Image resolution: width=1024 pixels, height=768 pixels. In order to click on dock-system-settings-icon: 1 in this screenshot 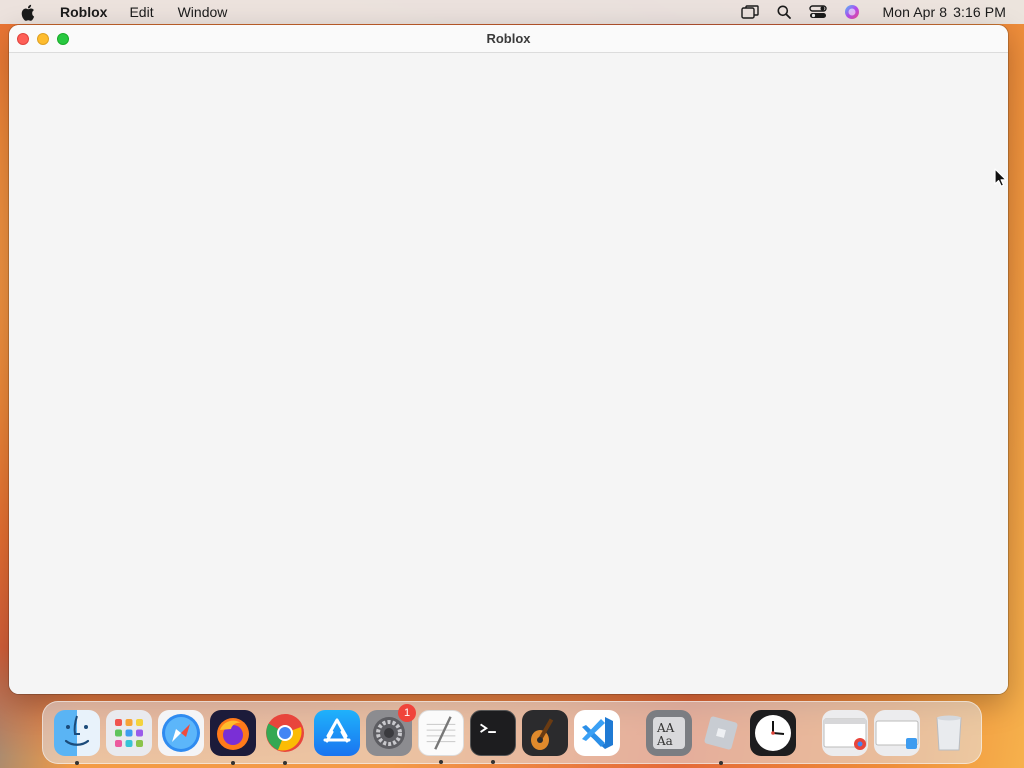, I will do `click(391, 729)`.